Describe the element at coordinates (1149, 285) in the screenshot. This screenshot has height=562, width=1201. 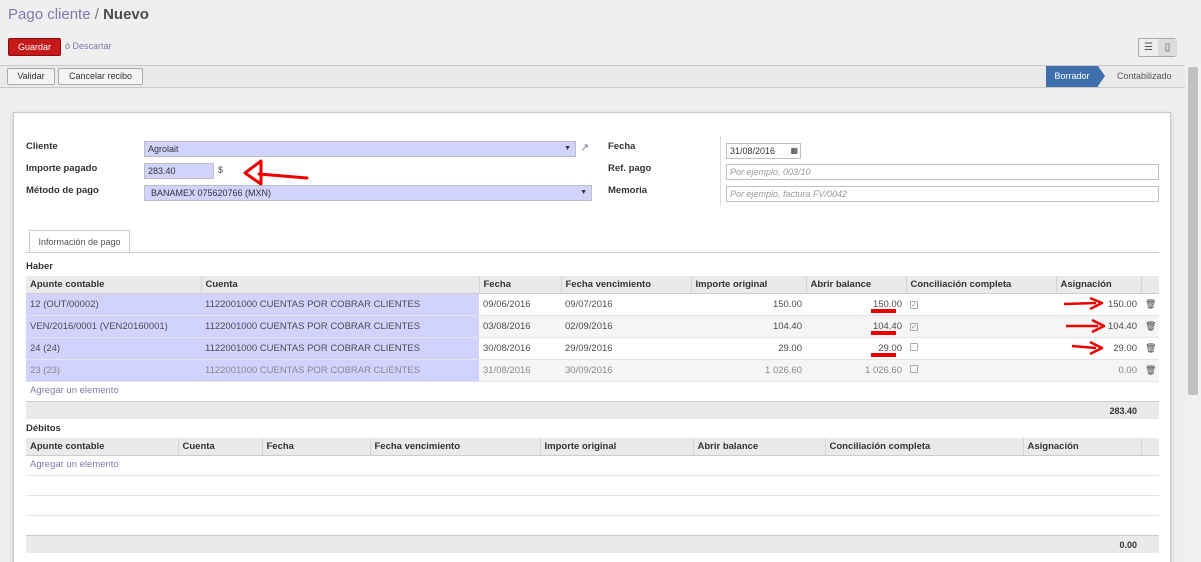
I see `col-header-action` at that location.